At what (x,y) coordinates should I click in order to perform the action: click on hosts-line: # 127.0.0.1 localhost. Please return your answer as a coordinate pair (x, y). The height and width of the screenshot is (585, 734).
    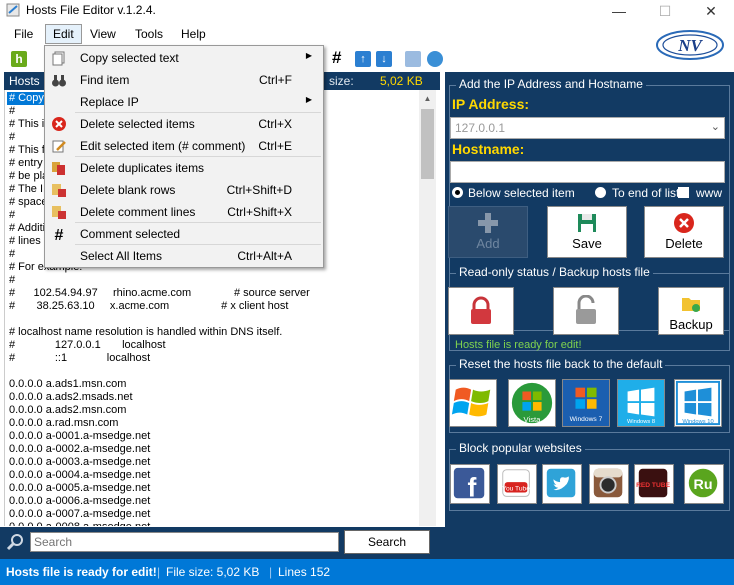
    Looking at the image, I should click on (87, 345).